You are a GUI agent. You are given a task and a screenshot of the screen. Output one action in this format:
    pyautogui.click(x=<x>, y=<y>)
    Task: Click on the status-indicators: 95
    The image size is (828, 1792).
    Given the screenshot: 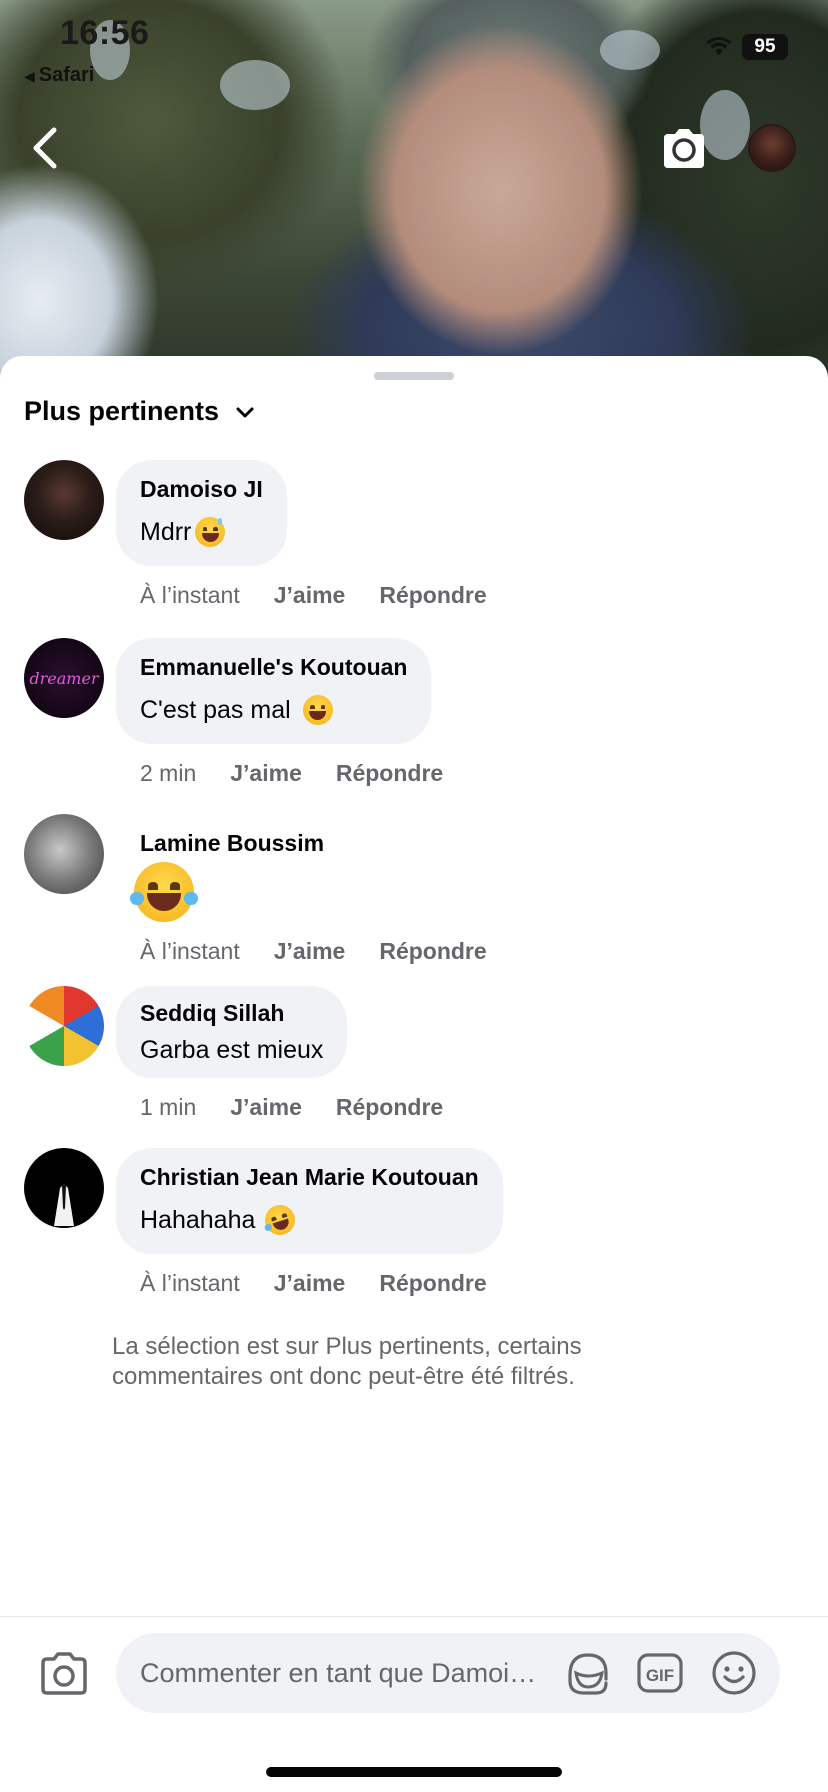 What is the action you would take?
    pyautogui.click(x=747, y=47)
    